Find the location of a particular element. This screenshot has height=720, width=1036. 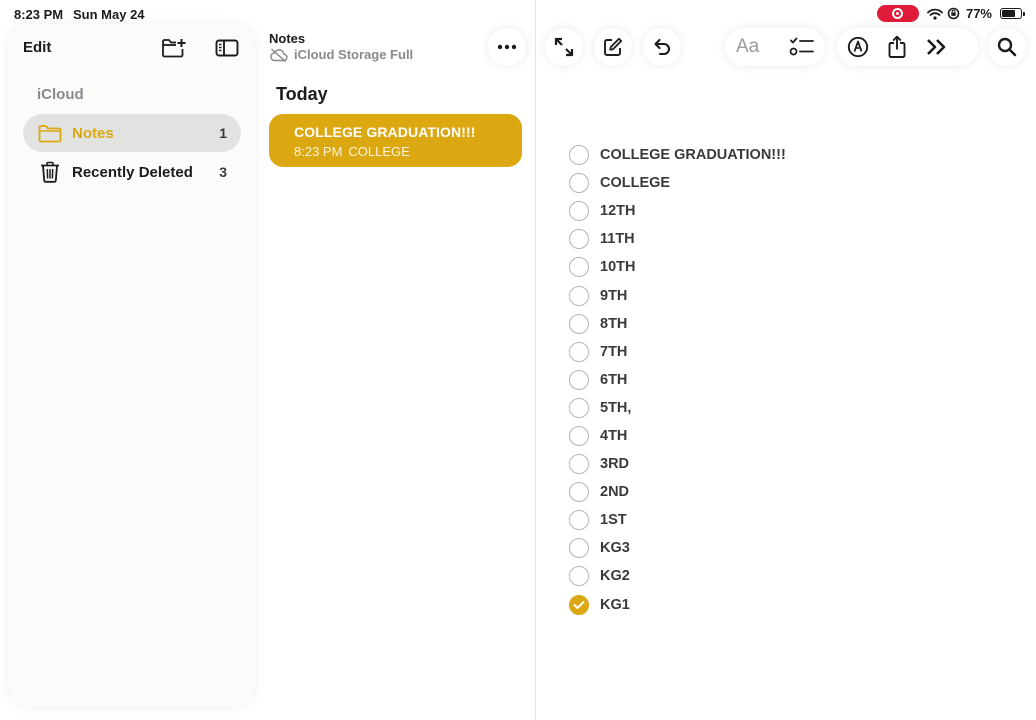

folder-count: 3 is located at coordinates (223, 172).